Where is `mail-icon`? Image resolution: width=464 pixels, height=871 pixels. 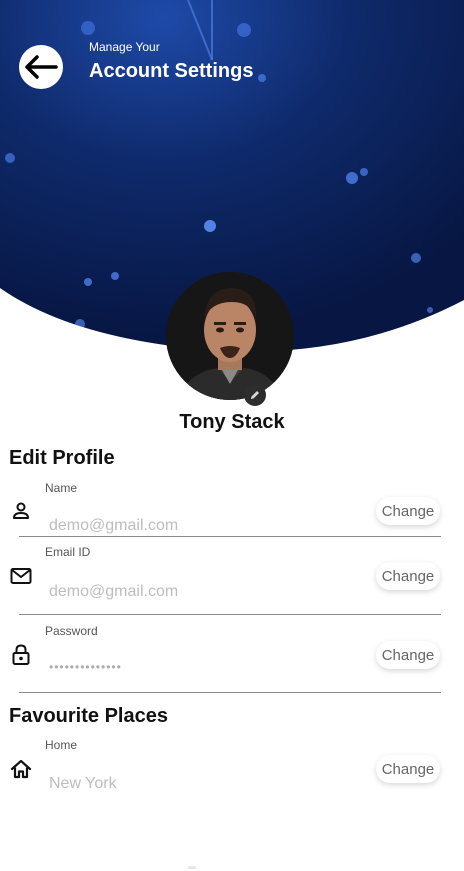
mail-icon is located at coordinates (21, 576).